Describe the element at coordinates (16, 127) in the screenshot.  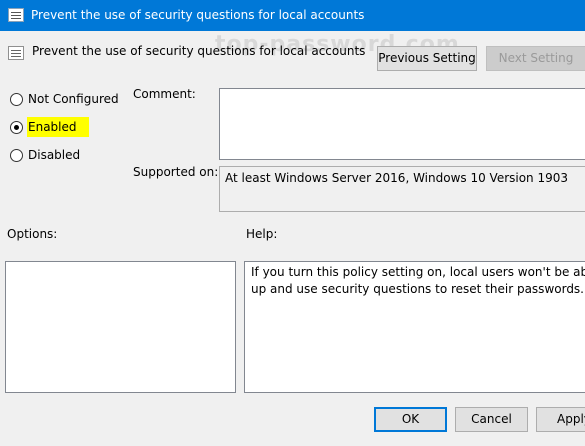
I see `radio-circle-checked` at that location.